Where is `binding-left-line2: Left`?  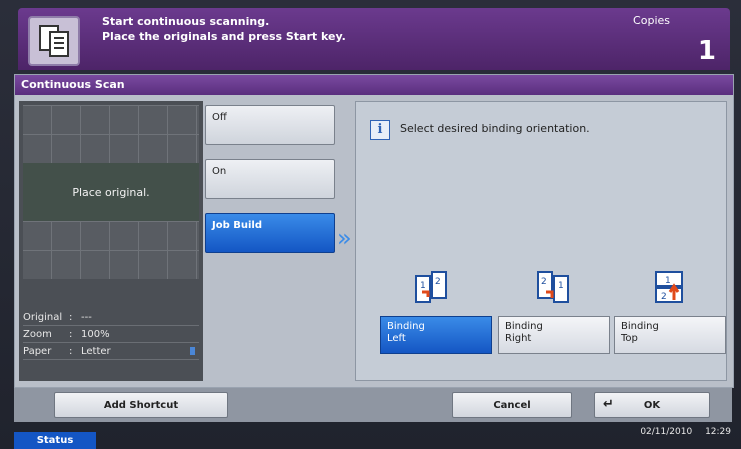
binding-left-line2: Left is located at coordinates (396, 338).